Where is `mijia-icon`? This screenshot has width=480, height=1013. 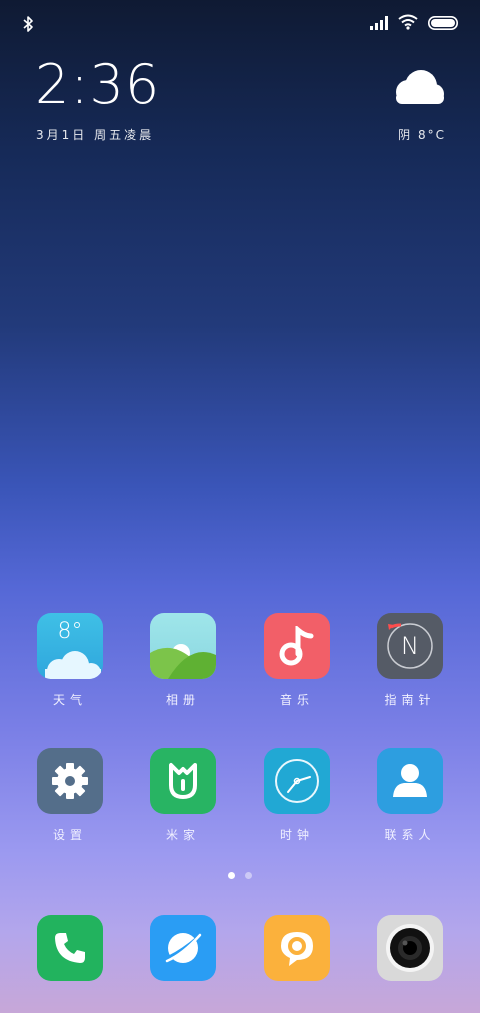 mijia-icon is located at coordinates (183, 781).